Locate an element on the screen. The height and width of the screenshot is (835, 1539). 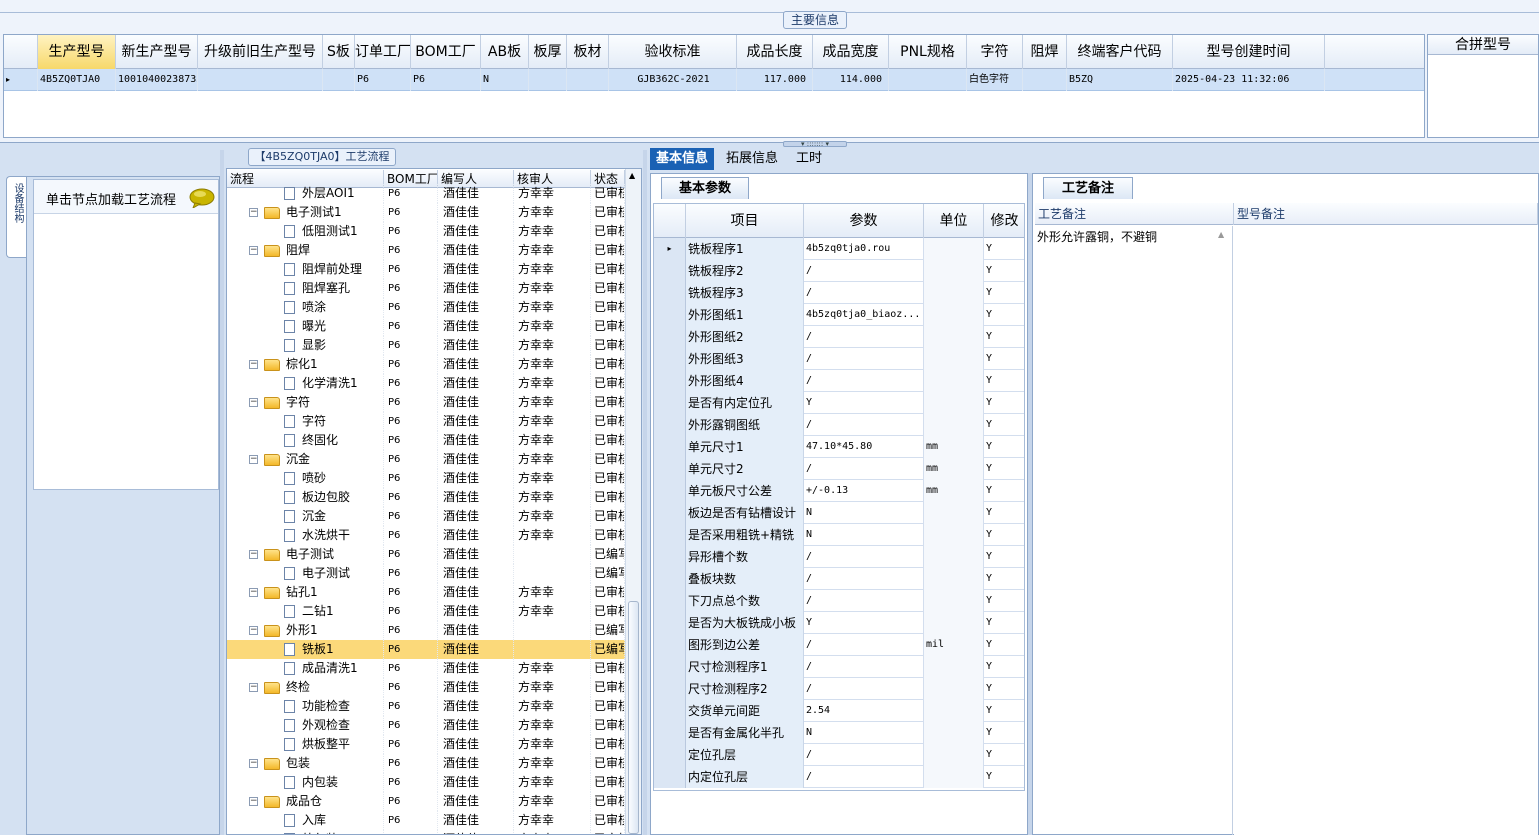
tree-row: 烘板整平 P6酒佳佳方幸幸已审核 is located at coordinates (426, 744).